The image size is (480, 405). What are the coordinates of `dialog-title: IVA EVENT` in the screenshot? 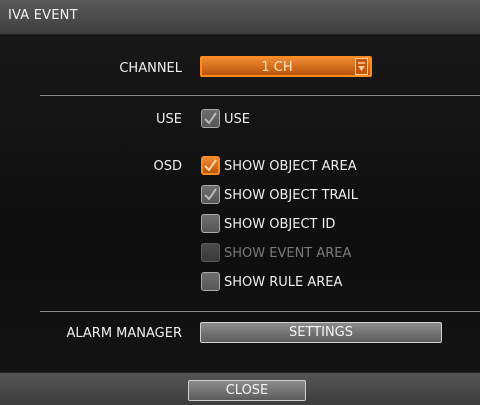 It's located at (43, 15).